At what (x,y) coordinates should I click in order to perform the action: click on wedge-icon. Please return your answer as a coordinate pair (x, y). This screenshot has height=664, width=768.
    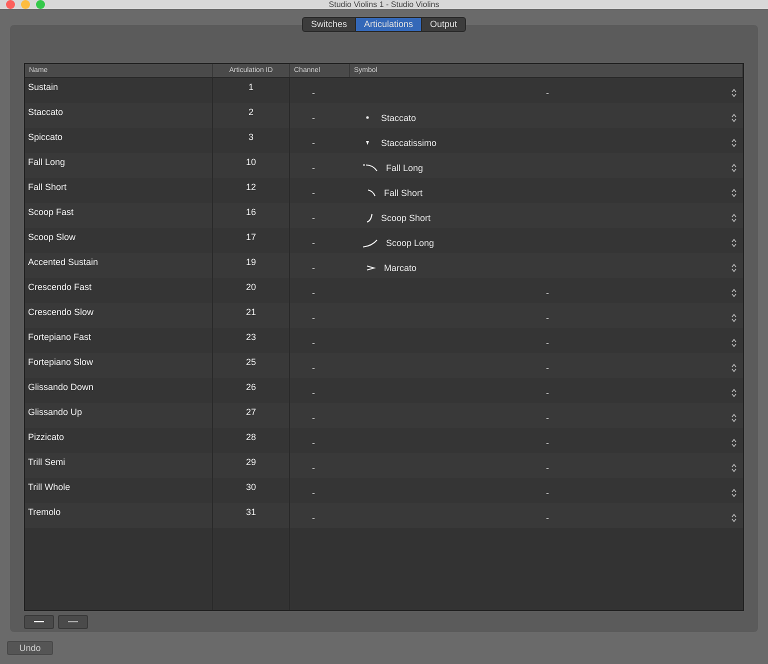
    Looking at the image, I should click on (367, 142).